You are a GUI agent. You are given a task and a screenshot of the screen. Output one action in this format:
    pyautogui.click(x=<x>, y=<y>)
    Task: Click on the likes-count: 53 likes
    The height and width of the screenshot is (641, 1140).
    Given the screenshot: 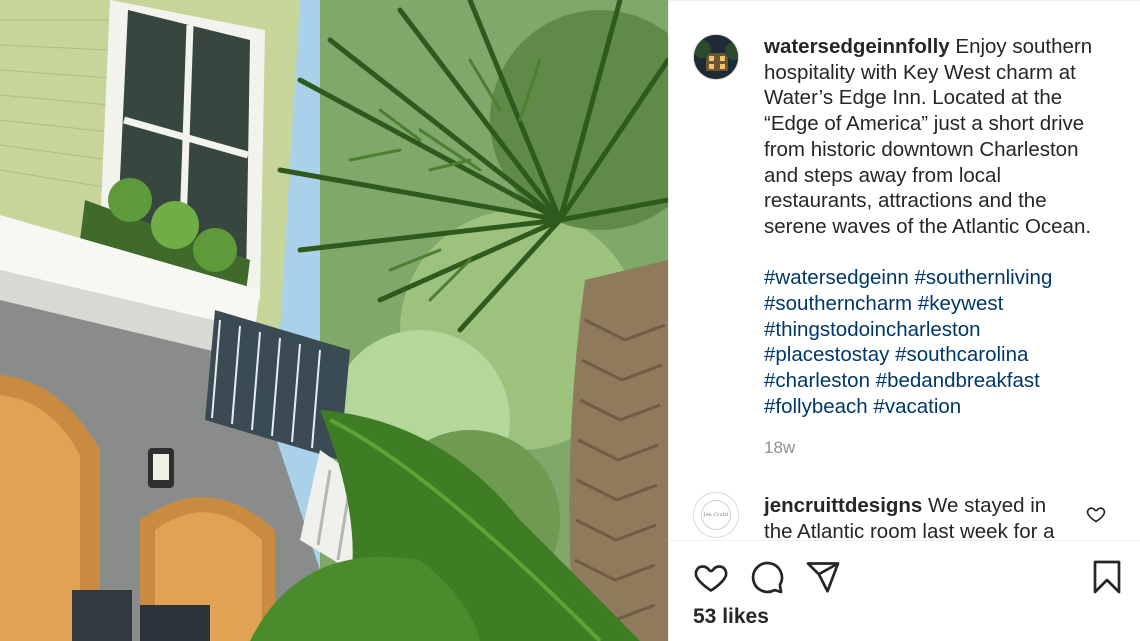 What is the action you would take?
    pyautogui.click(x=731, y=617)
    